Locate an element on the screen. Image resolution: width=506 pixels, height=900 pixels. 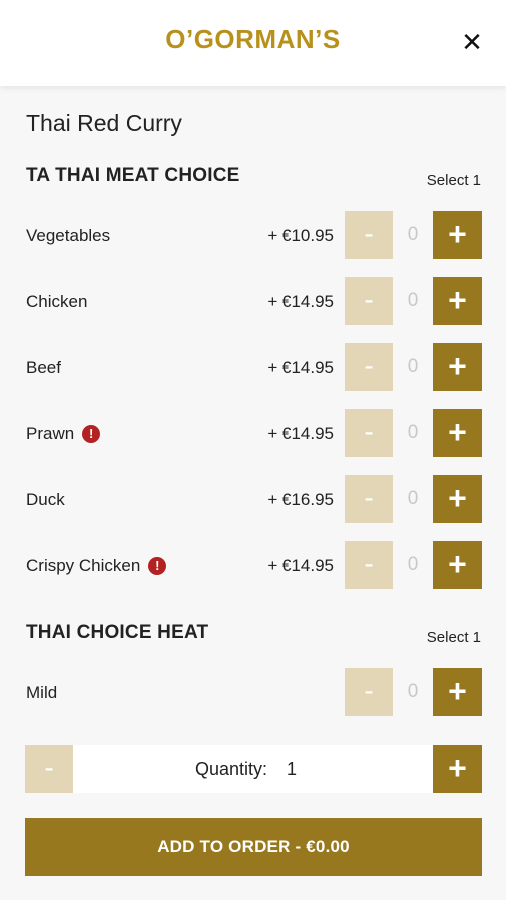
quantity-value: 1 is located at coordinates (292, 769).